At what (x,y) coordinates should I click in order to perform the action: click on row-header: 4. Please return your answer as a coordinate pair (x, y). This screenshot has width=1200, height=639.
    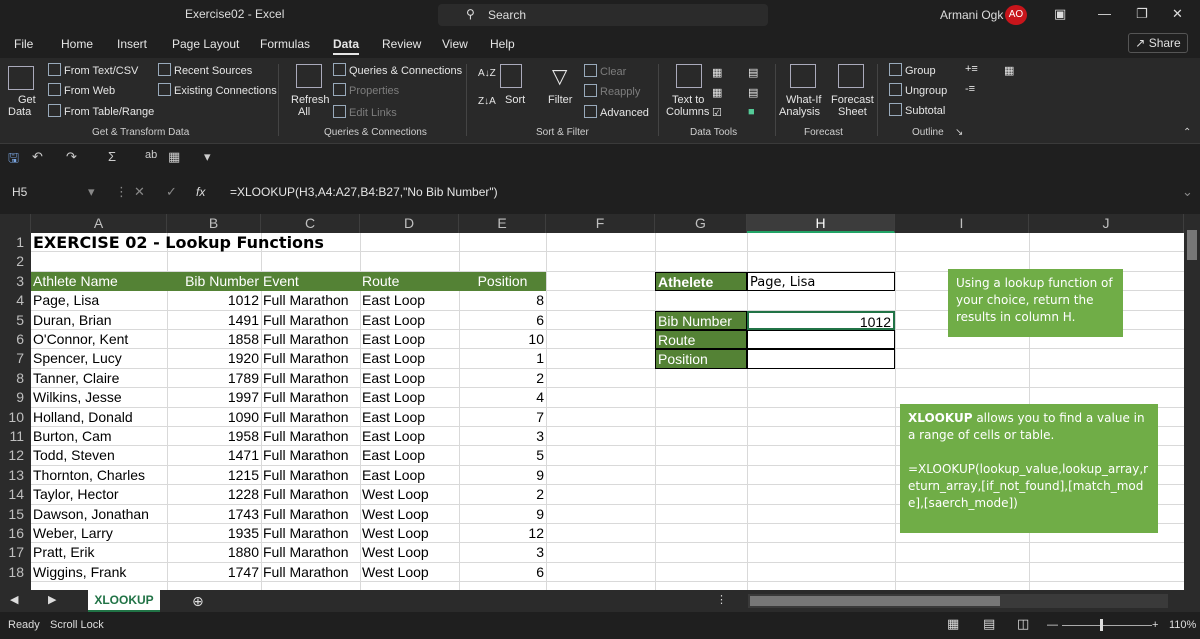
    Looking at the image, I should click on (15, 301).